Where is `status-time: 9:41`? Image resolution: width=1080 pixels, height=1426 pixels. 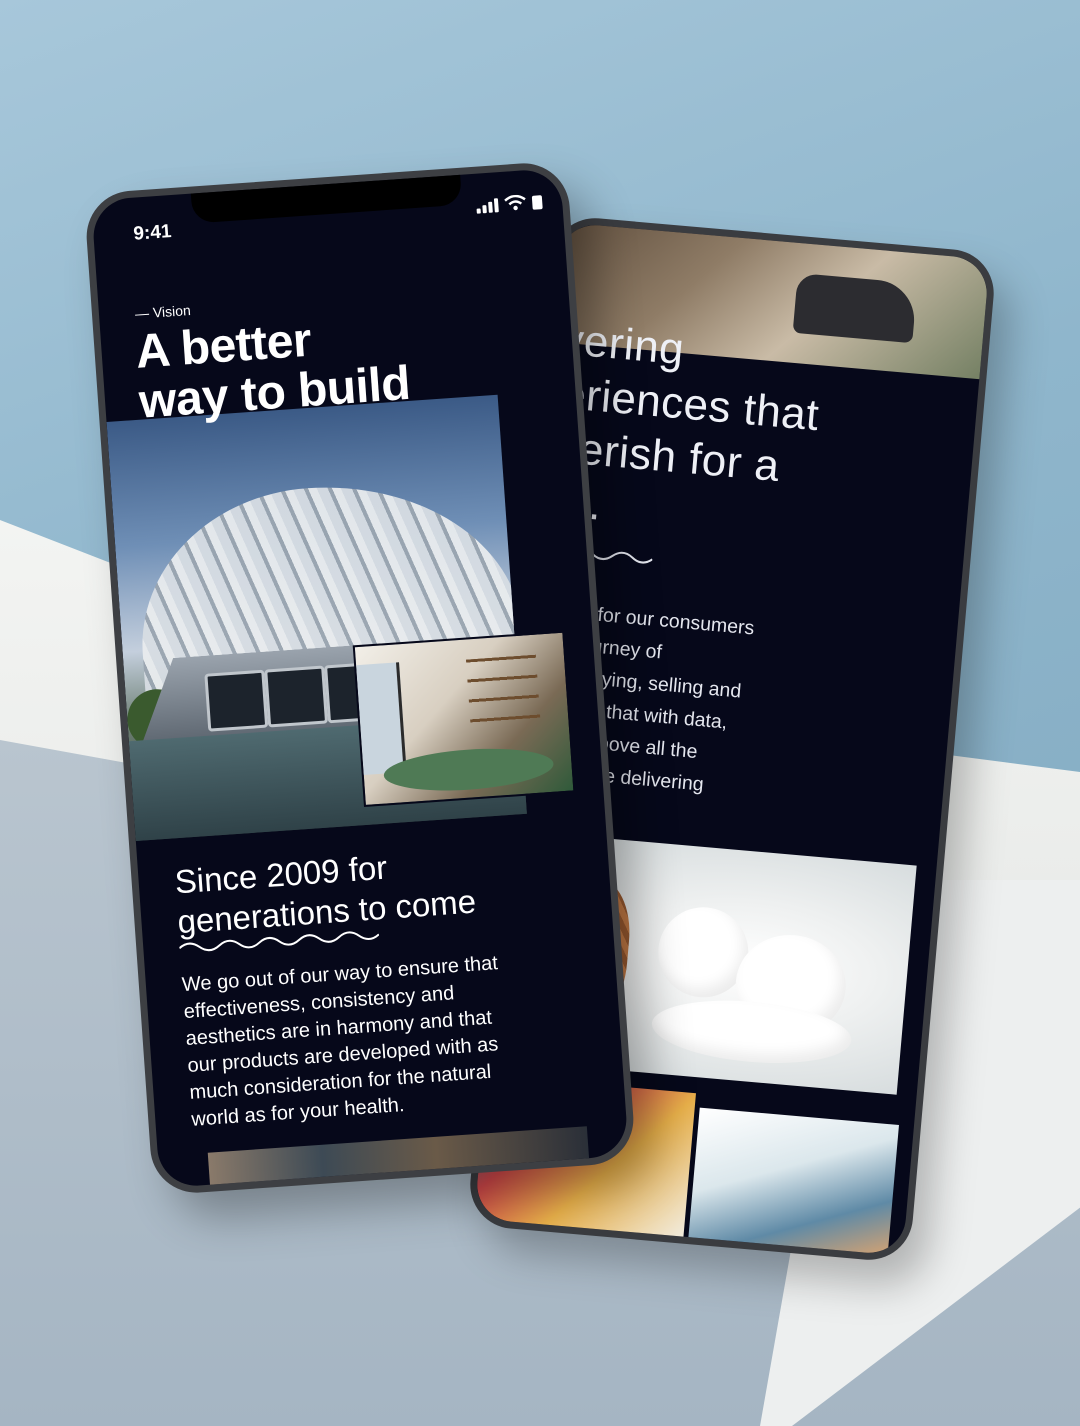 status-time: 9:41 is located at coordinates (152, 233).